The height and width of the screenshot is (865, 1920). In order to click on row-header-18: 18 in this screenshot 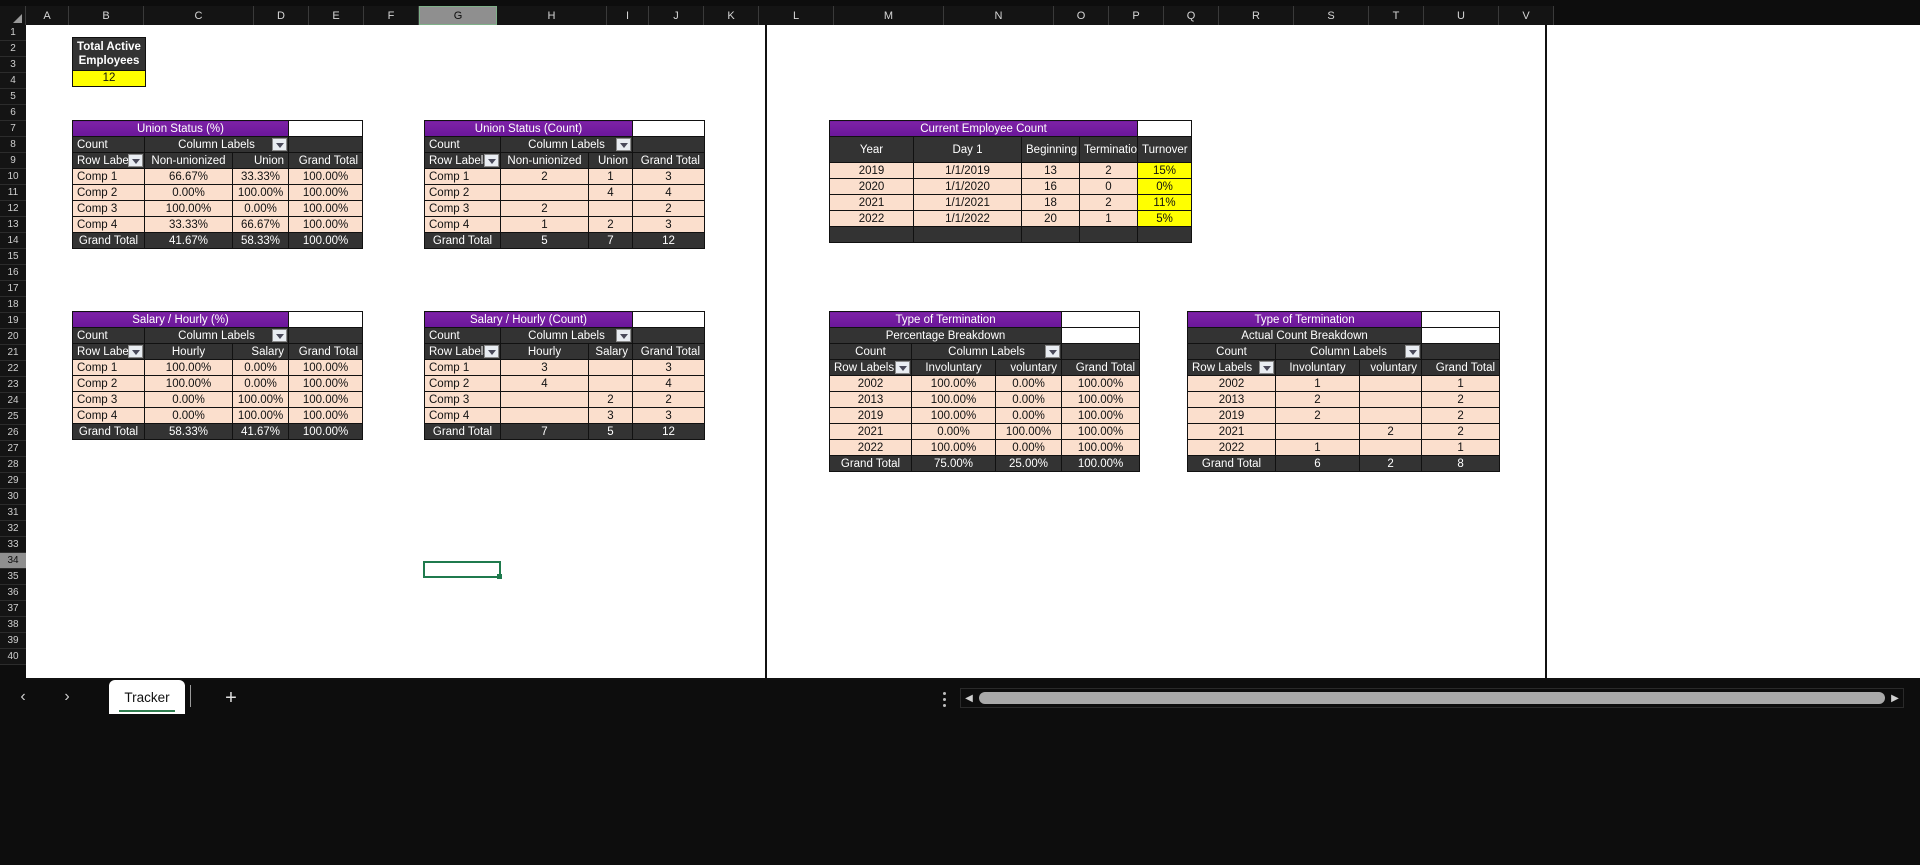, I will do `click(13, 305)`.